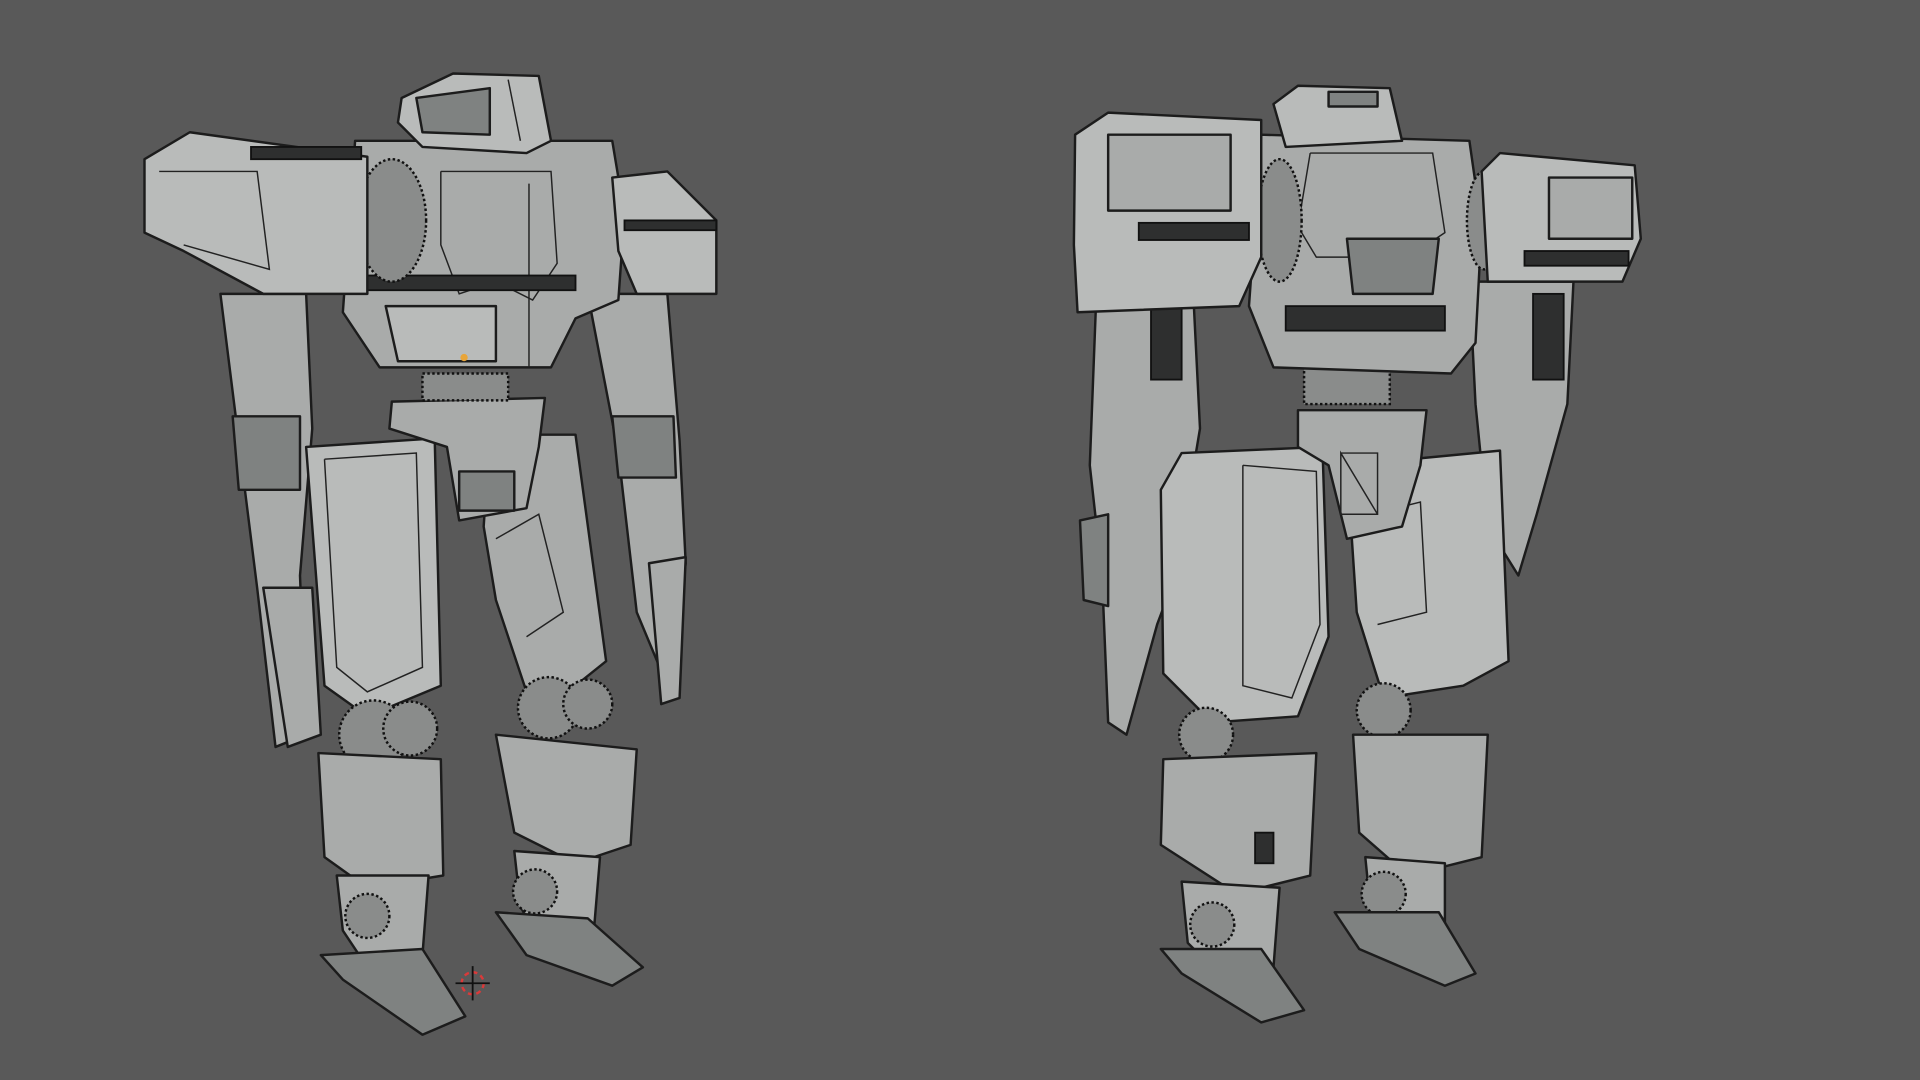 This screenshot has height=1080, width=1920. Describe the element at coordinates (472, 983) in the screenshot. I see `3d-cursor-icon` at that location.